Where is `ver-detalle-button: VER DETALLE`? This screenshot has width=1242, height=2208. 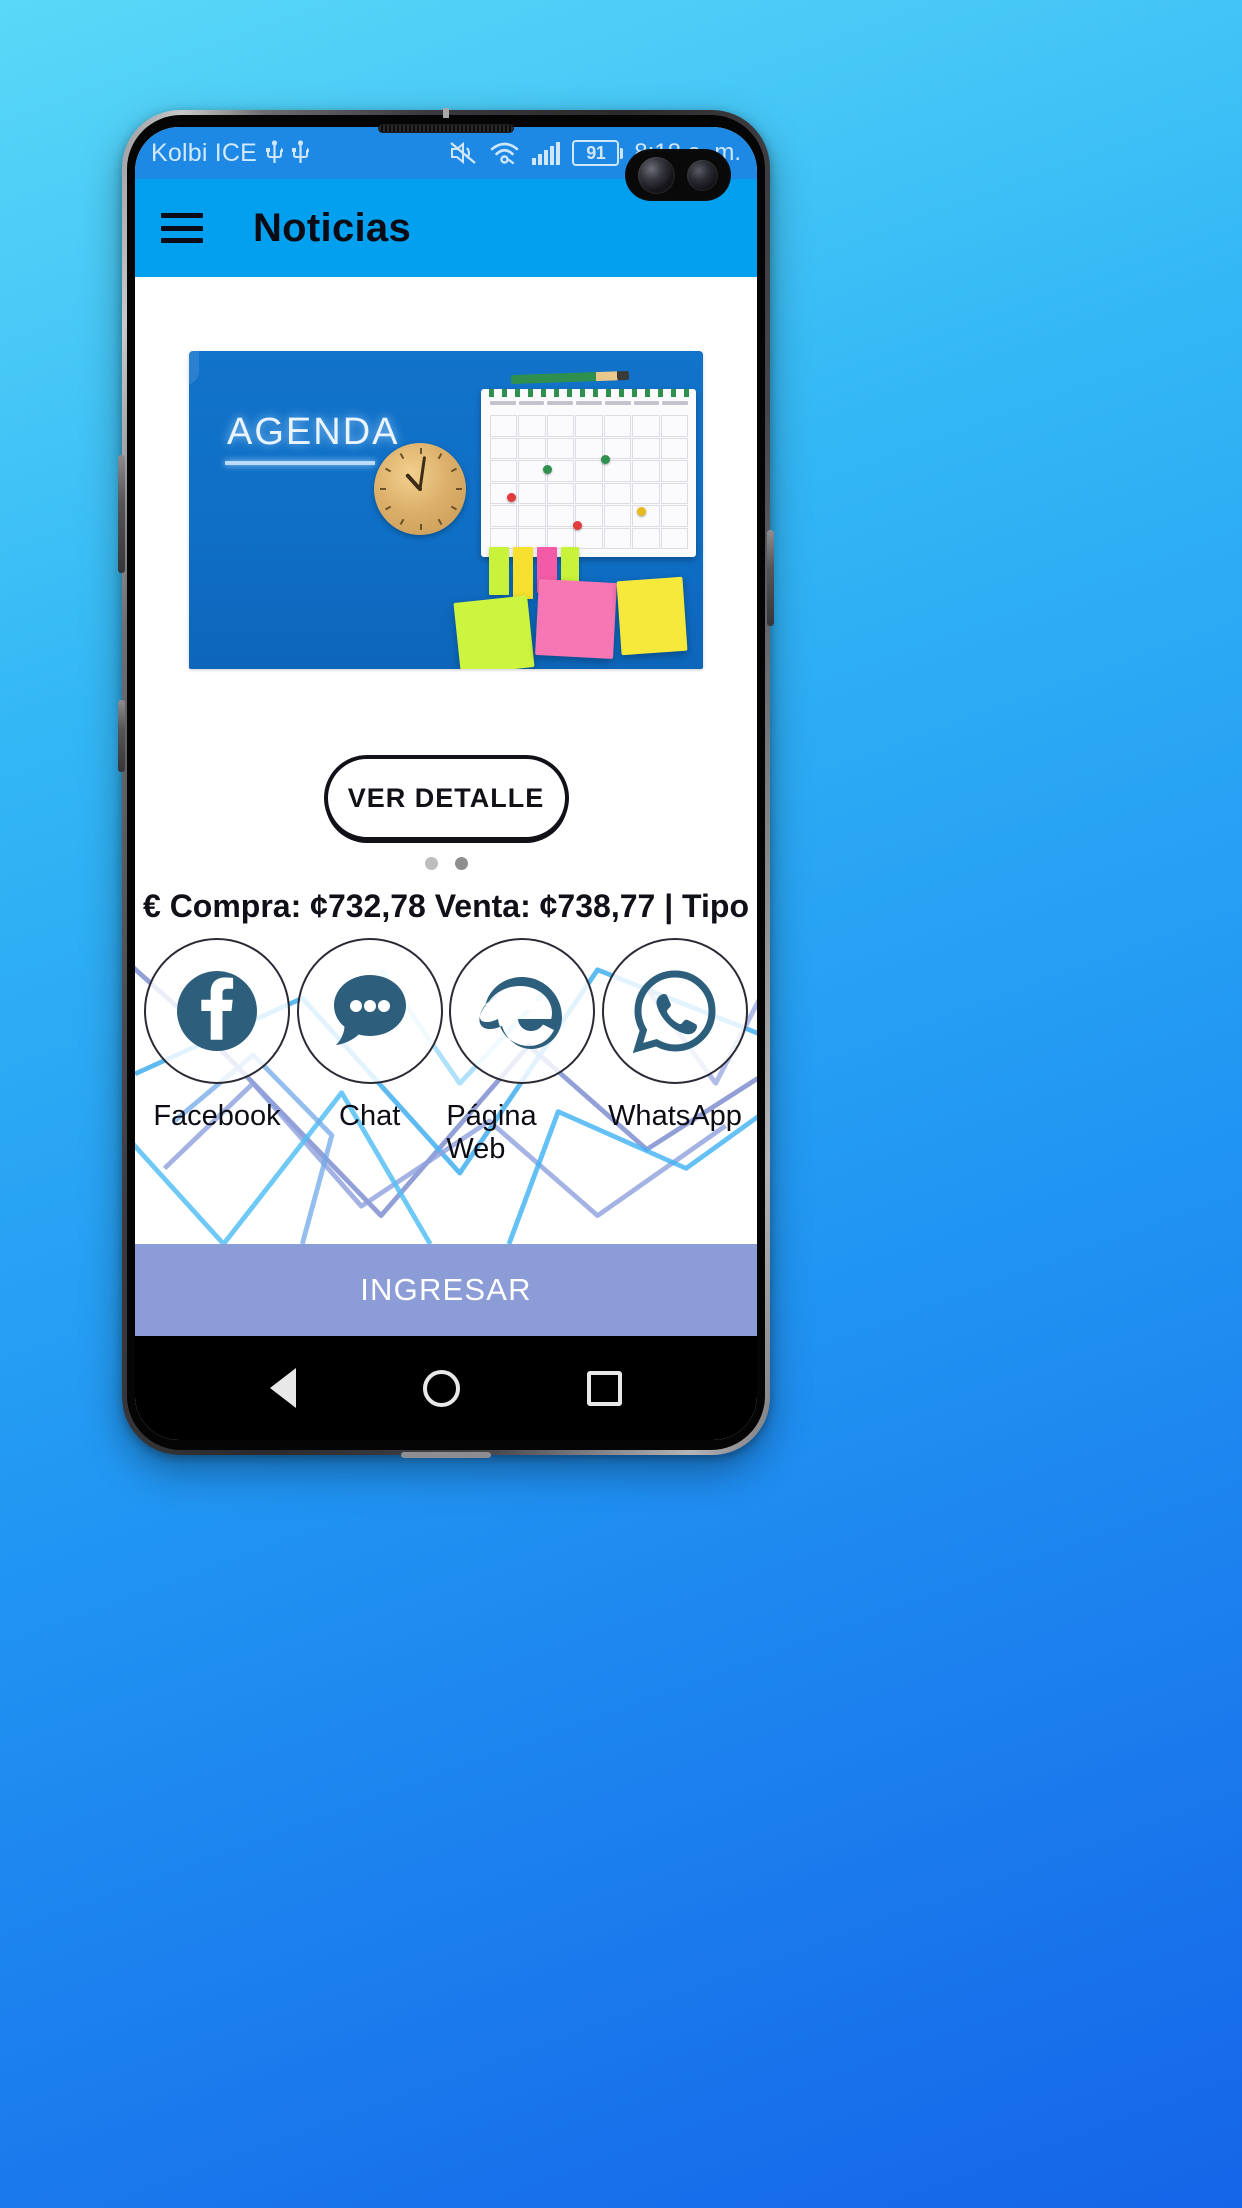 ver-detalle-button: VER DETALLE is located at coordinates (446, 798).